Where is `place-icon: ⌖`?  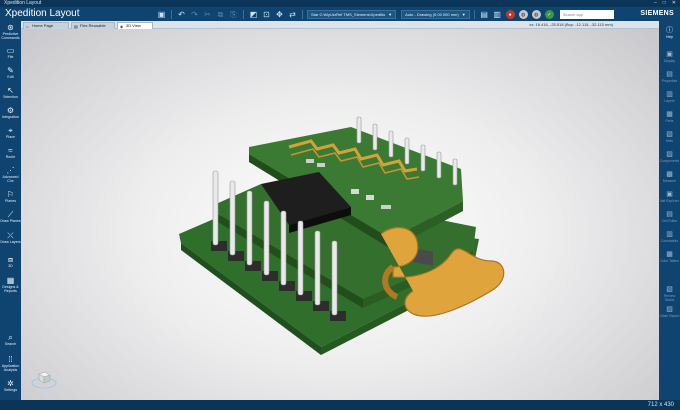 place-icon: ⌖ is located at coordinates (10, 130).